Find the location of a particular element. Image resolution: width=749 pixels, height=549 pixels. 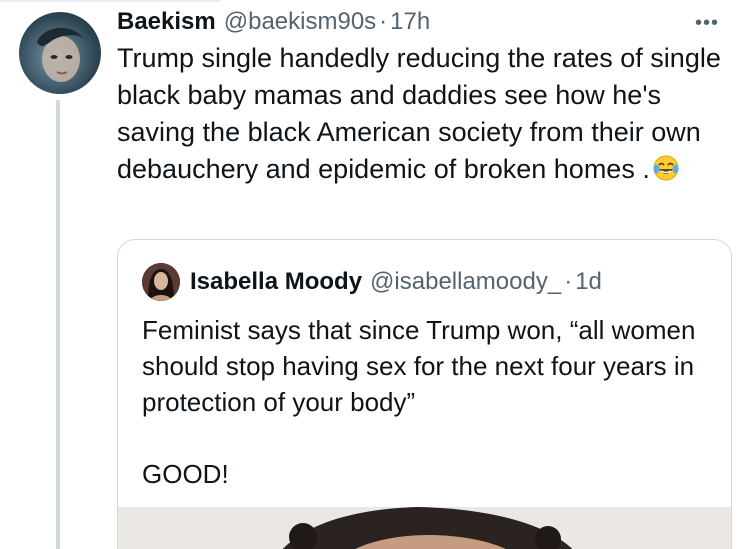

face-with-tears-of-joy-icon is located at coordinates (666, 168).